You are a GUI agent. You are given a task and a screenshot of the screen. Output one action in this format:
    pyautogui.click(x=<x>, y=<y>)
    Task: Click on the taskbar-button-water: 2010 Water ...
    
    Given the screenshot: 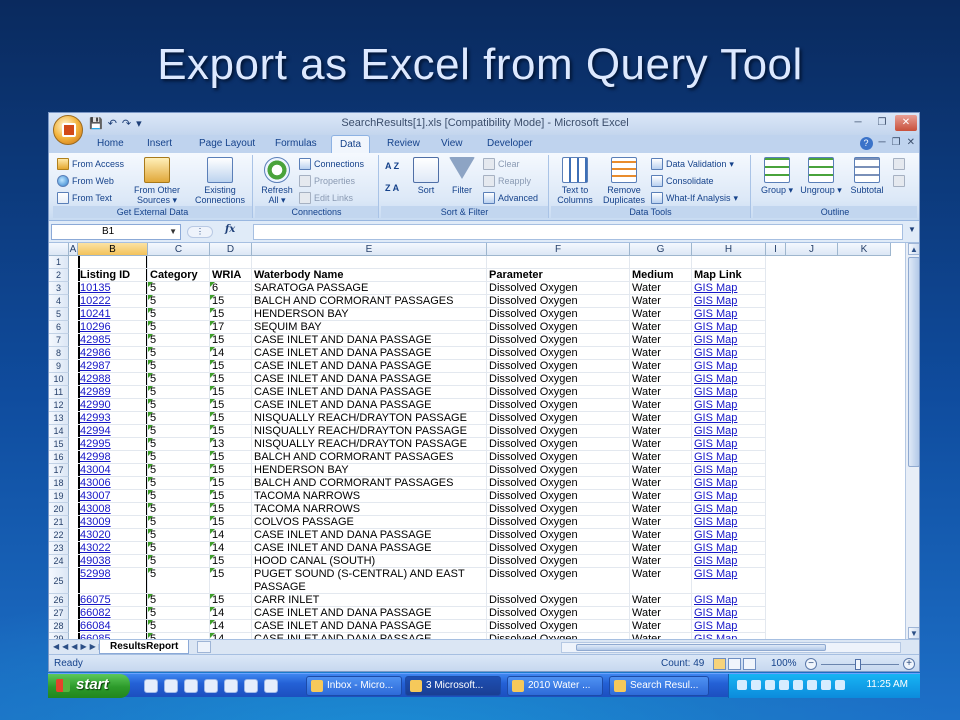 What is the action you would take?
    pyautogui.click(x=555, y=686)
    